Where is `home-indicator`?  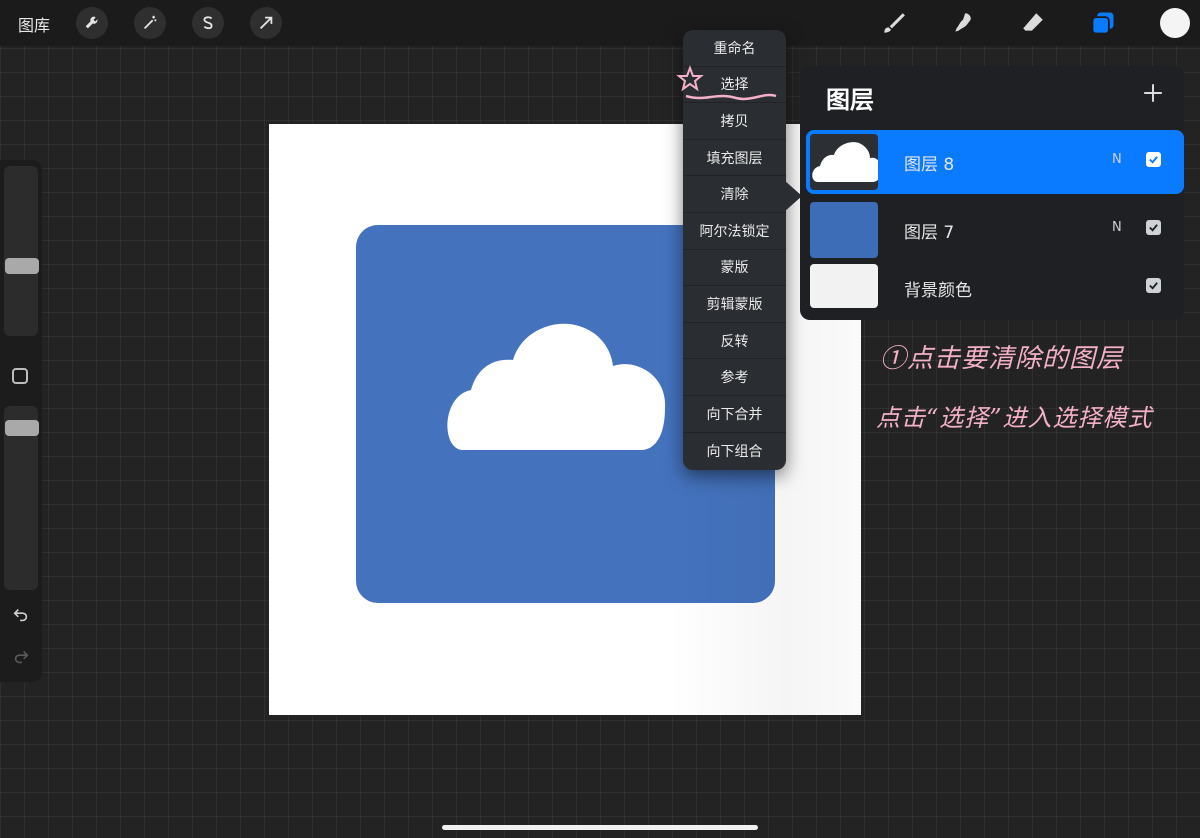 home-indicator is located at coordinates (600, 827).